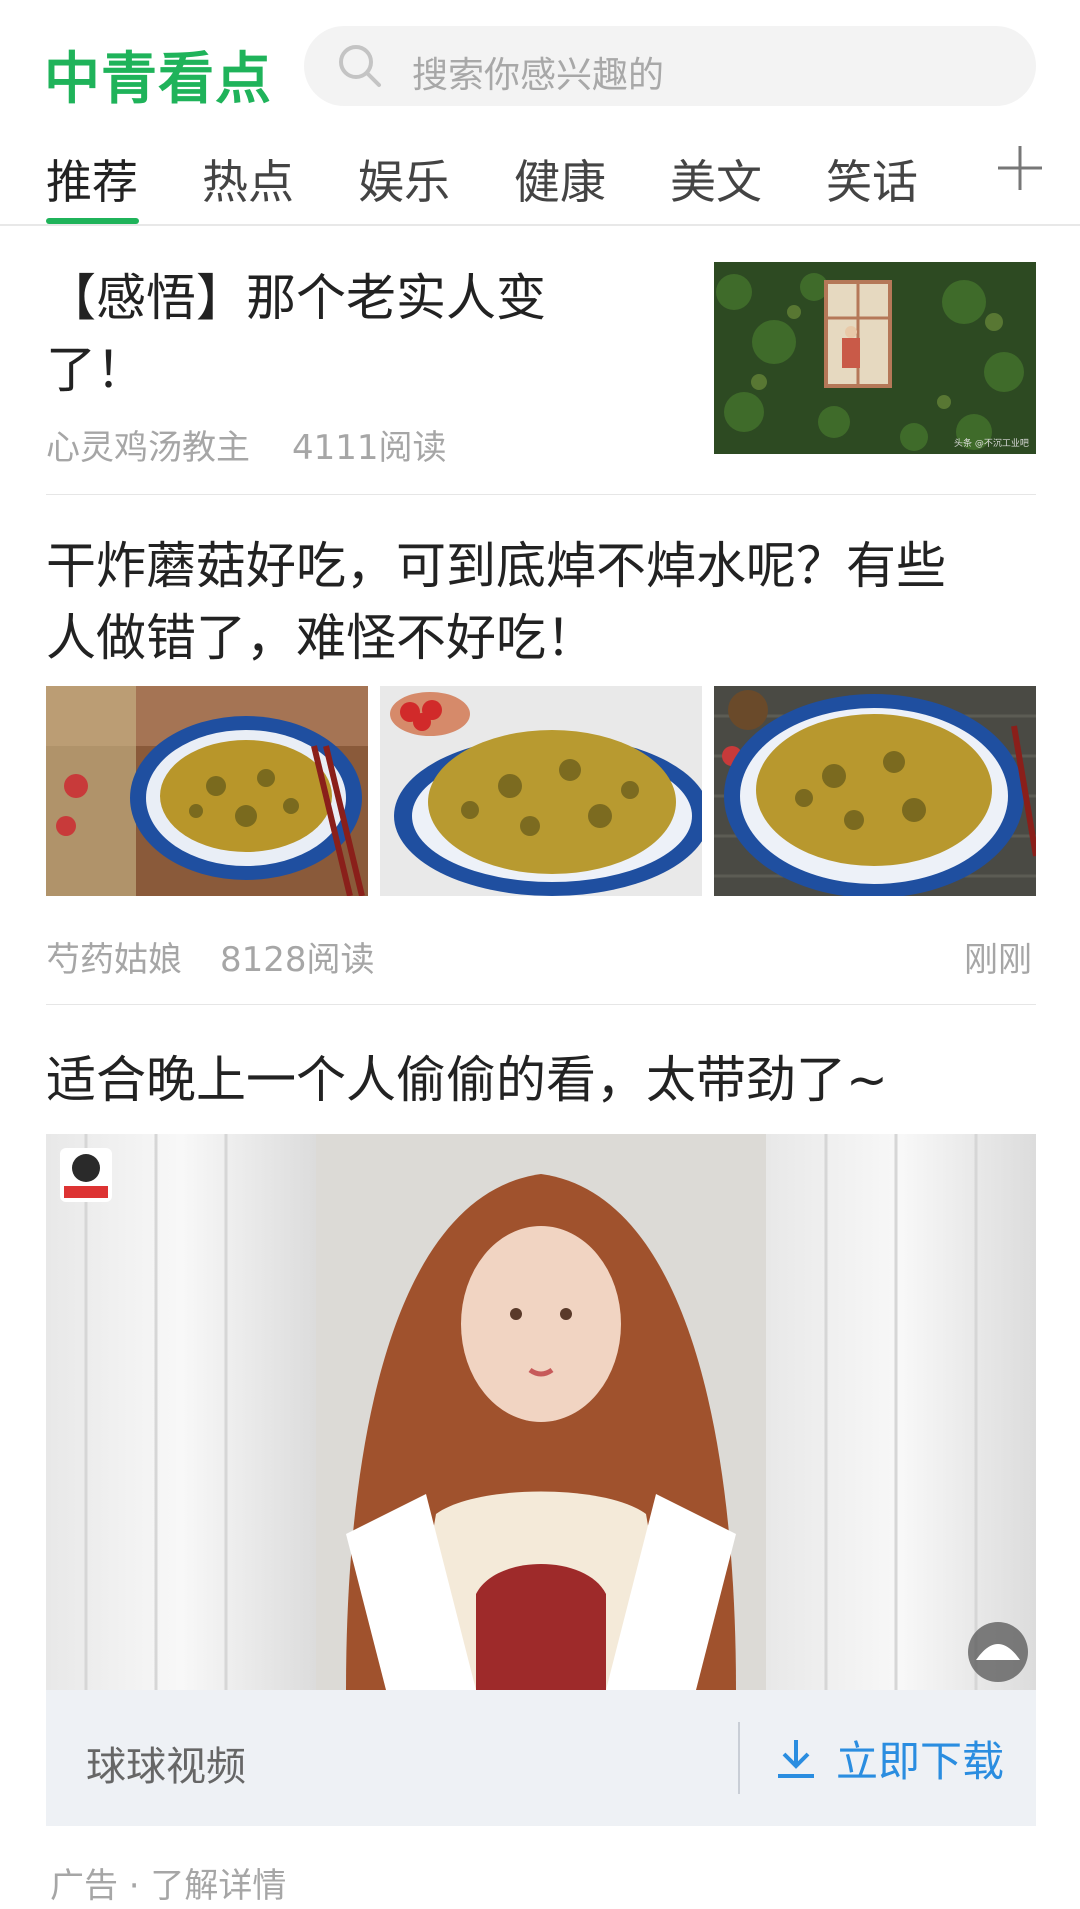  I want to click on article-author: 芍药姑娘, so click(114, 960).